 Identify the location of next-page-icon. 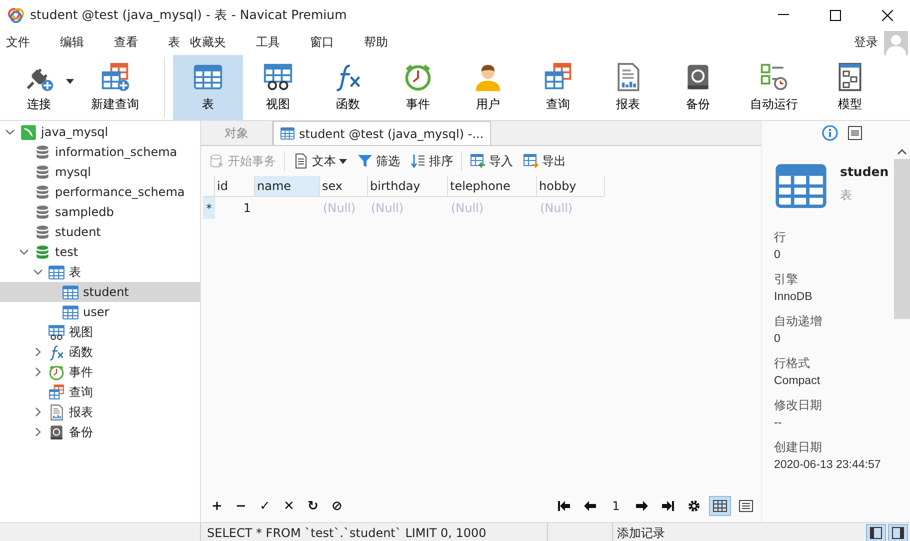
(642, 506).